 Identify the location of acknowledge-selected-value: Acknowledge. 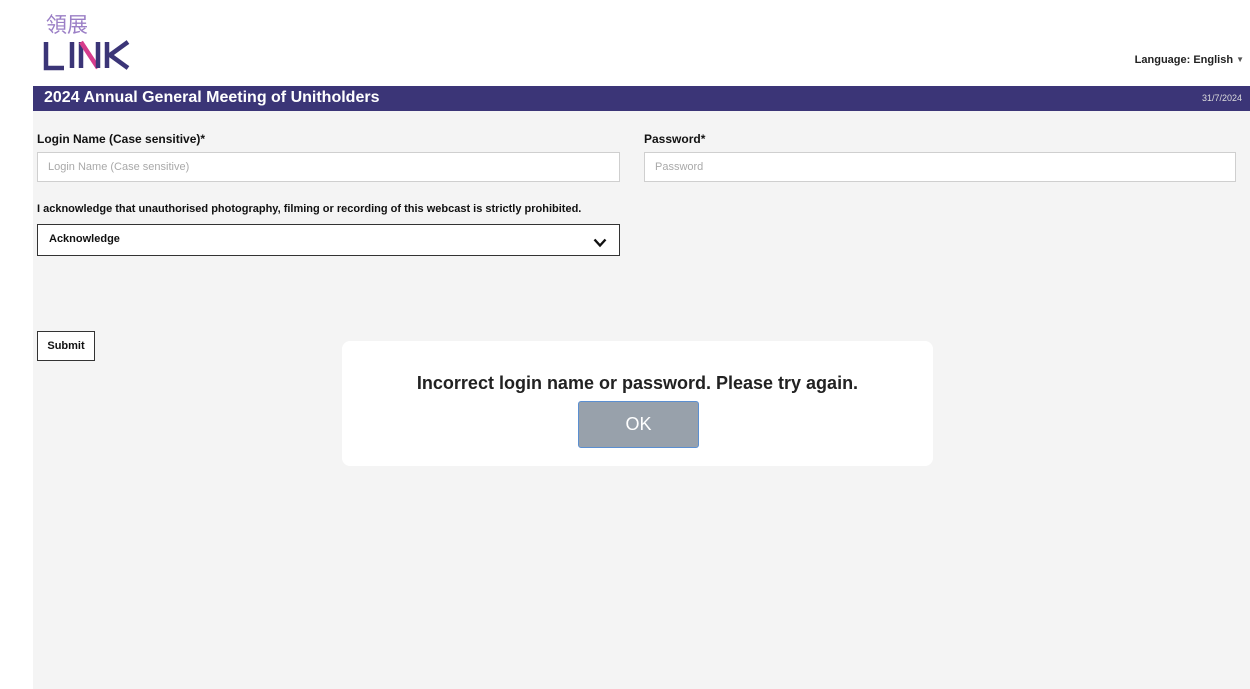
(84, 239).